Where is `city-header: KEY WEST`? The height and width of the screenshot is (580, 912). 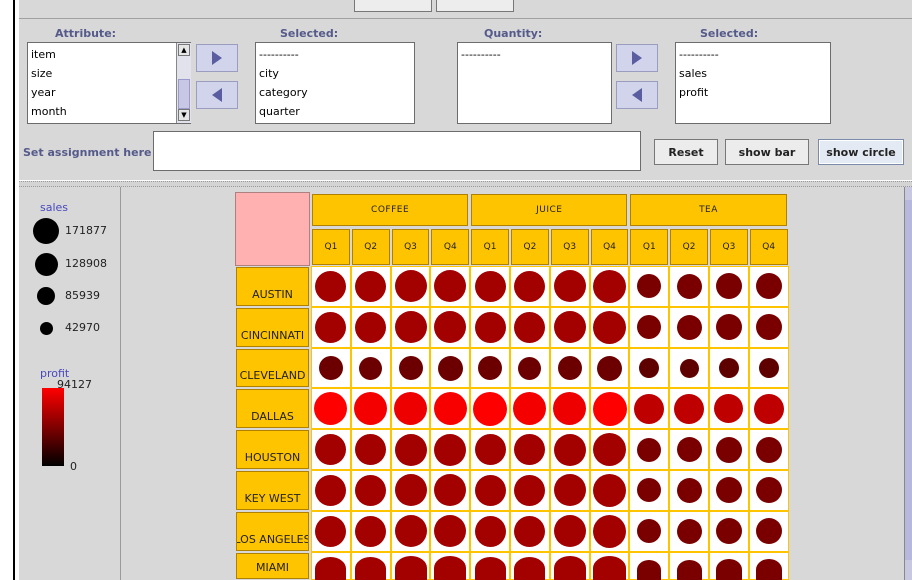 city-header: KEY WEST is located at coordinates (272, 490).